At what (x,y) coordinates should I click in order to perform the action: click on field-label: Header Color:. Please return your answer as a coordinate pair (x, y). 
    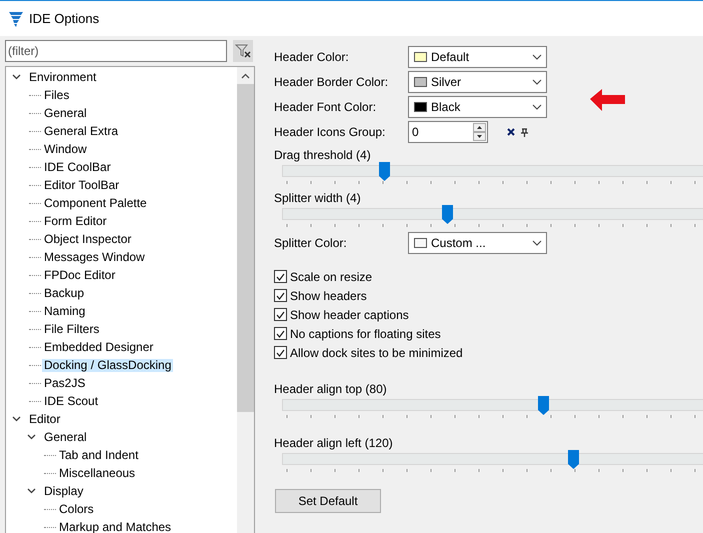
    Looking at the image, I should click on (312, 57).